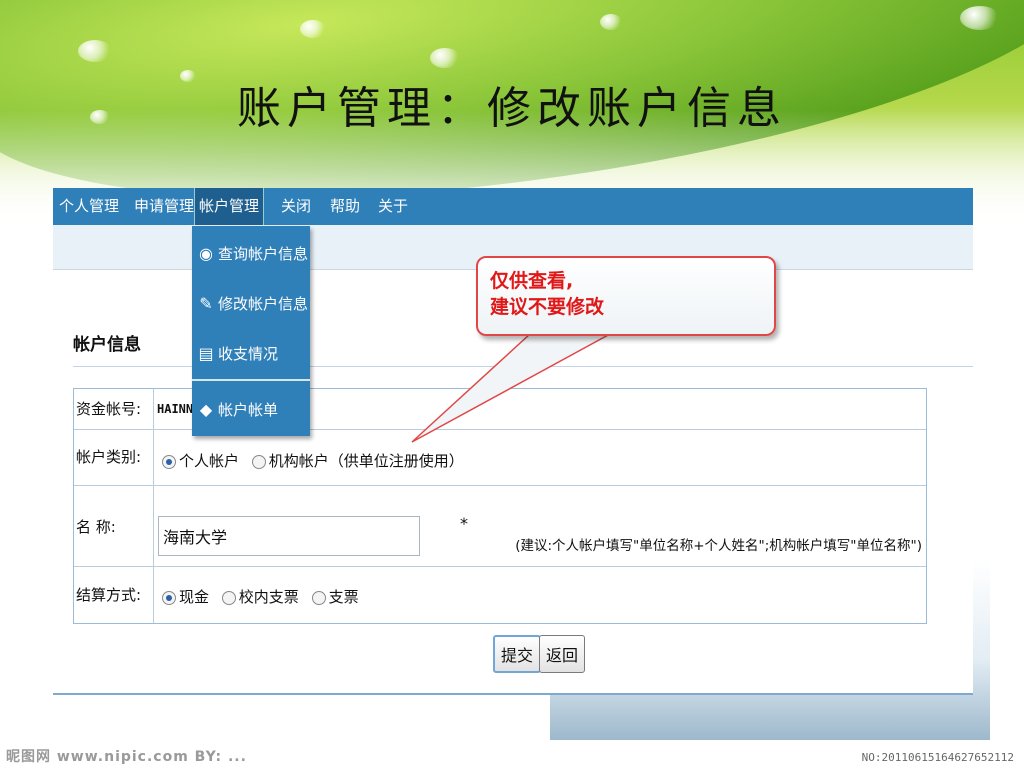  I want to click on radio-institution-account-label: 机构帐户（供单位注册使用）, so click(366, 461).